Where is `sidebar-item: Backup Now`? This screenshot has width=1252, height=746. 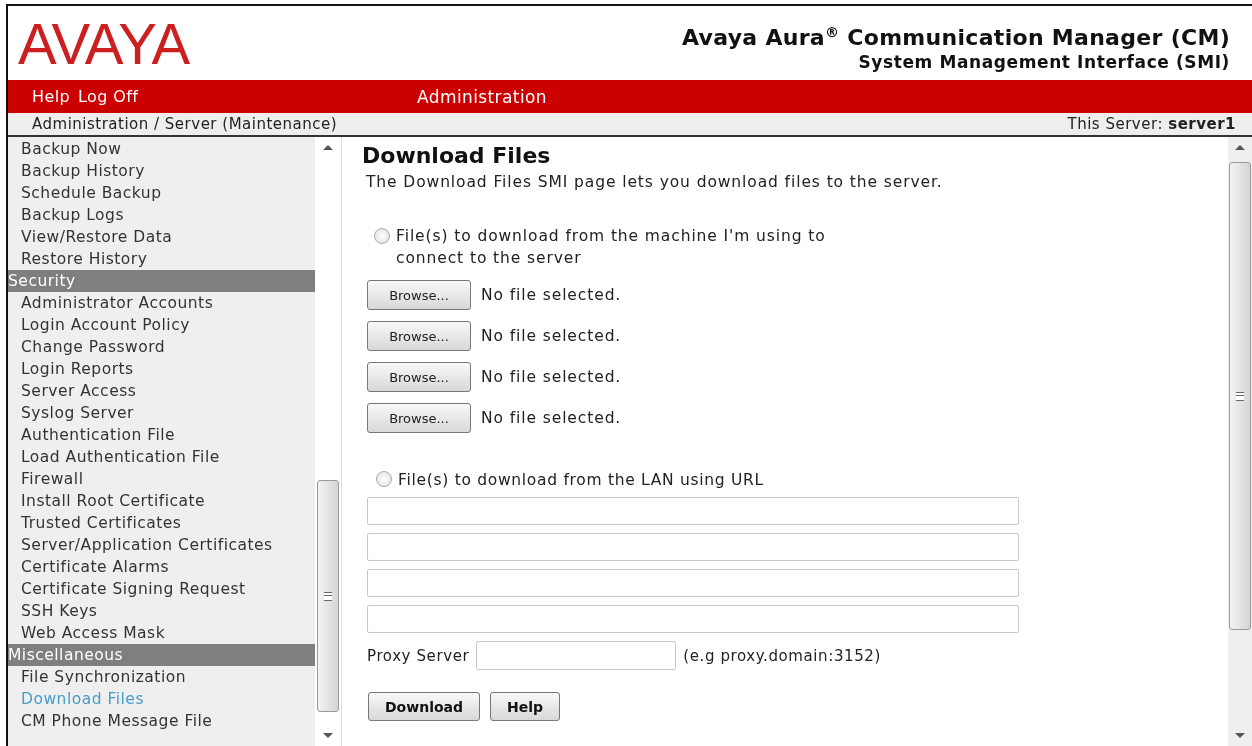
sidebar-item: Backup Now is located at coordinates (161, 149).